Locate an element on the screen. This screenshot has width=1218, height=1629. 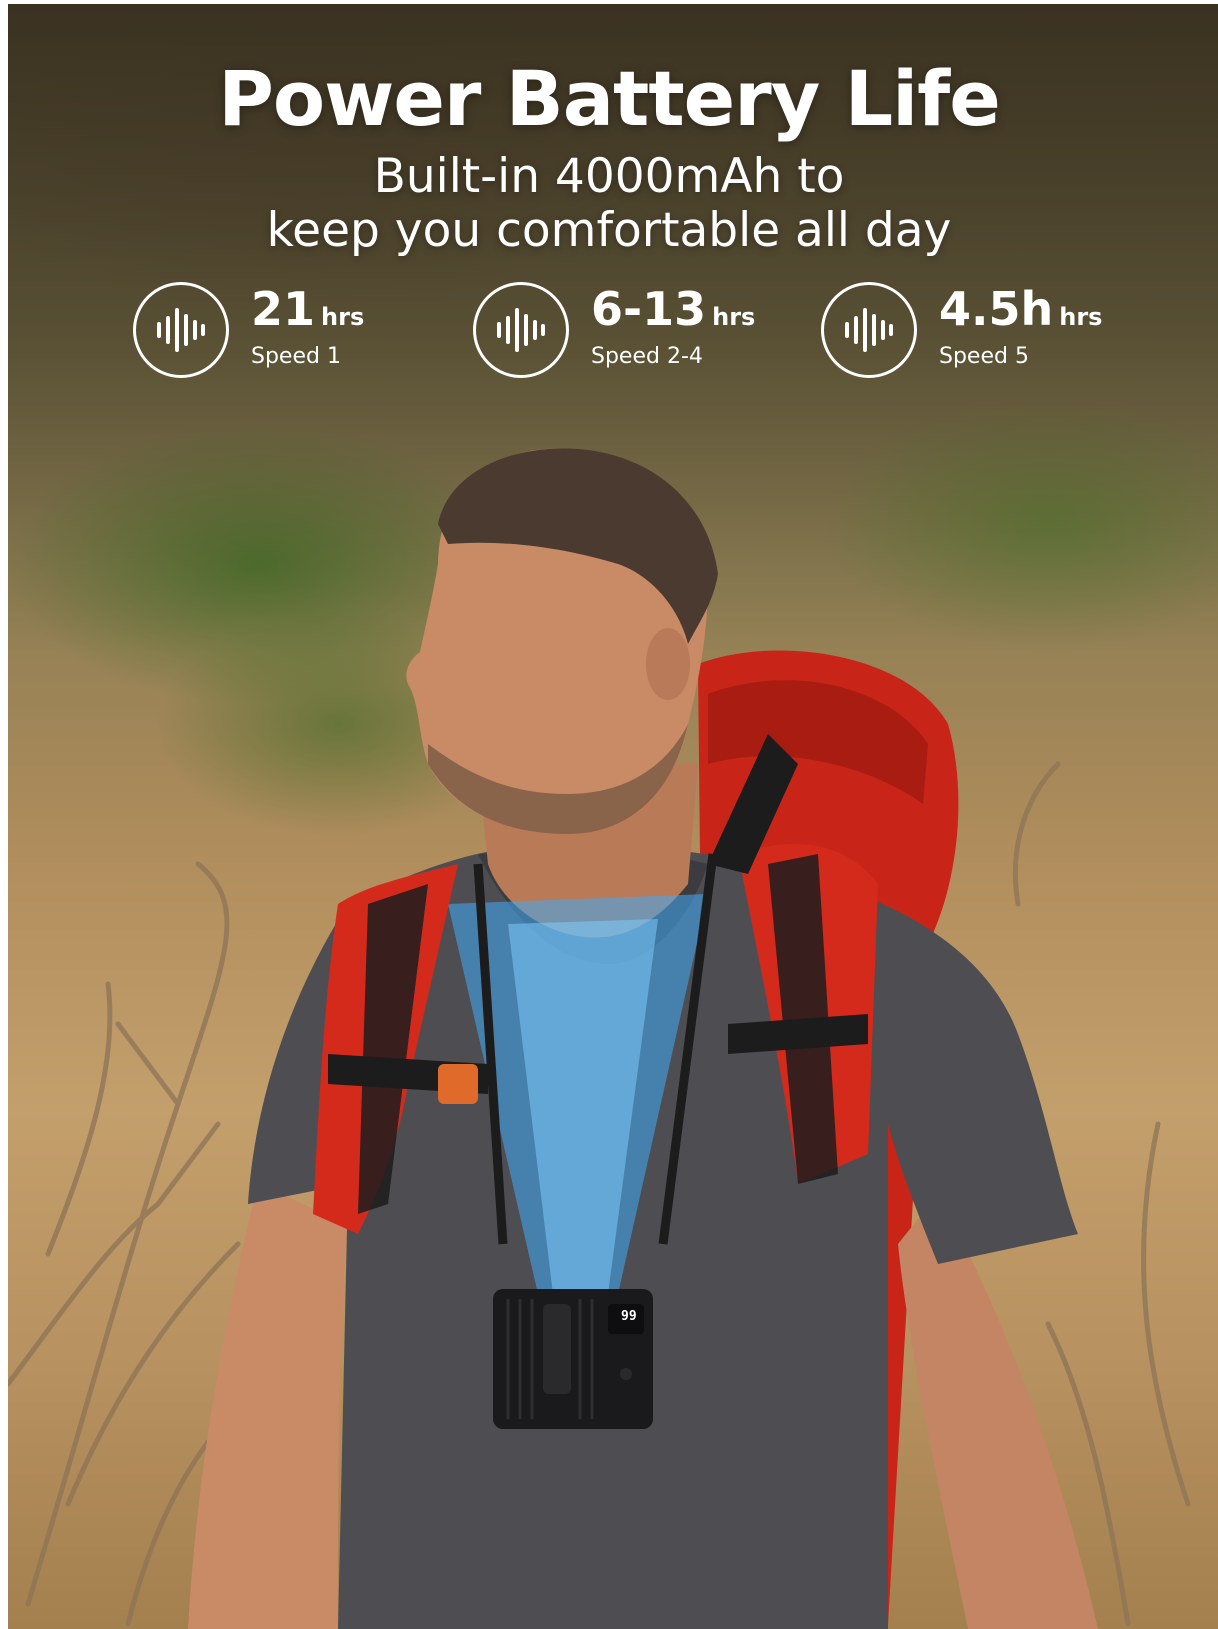
stat-label: Speed 2-4 is located at coordinates (647, 356).